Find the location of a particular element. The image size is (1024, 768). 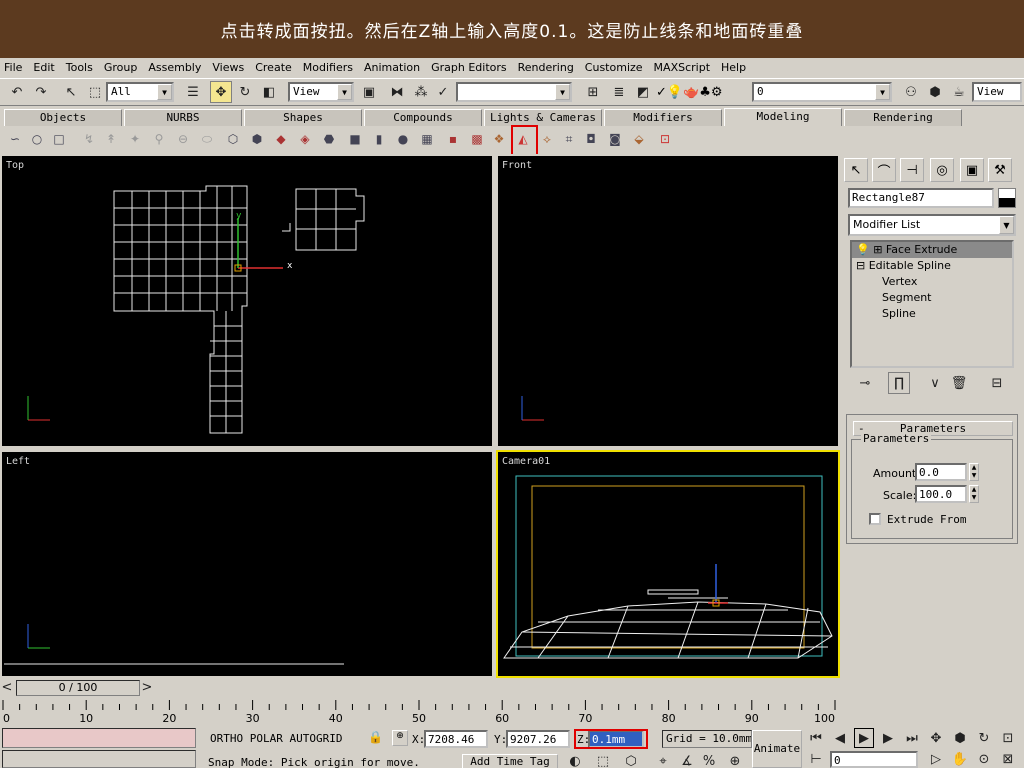

key-mode-icon: ⊢ is located at coordinates (816, 759).